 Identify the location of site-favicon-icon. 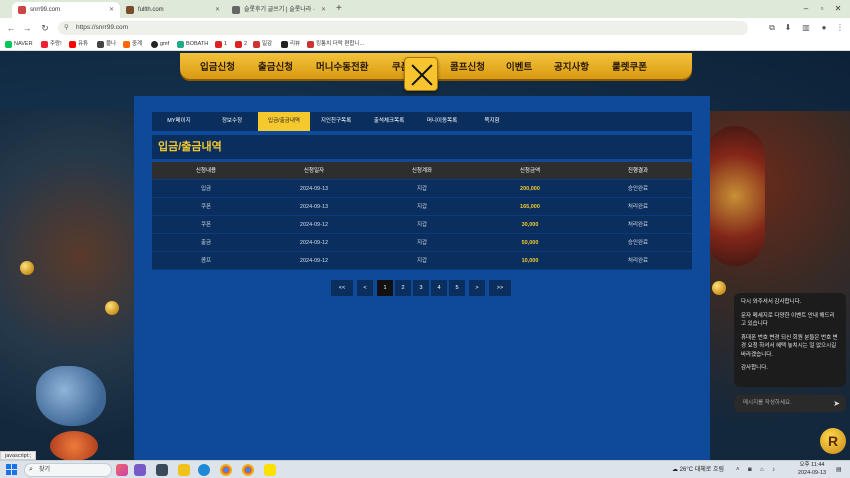
(236, 10).